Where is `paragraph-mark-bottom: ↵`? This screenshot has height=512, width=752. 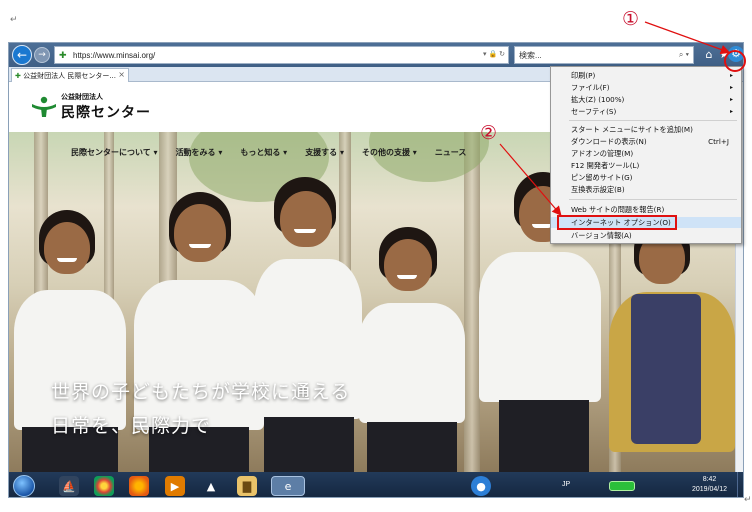 paragraph-mark-bottom: ↵ is located at coordinates (748, 499).